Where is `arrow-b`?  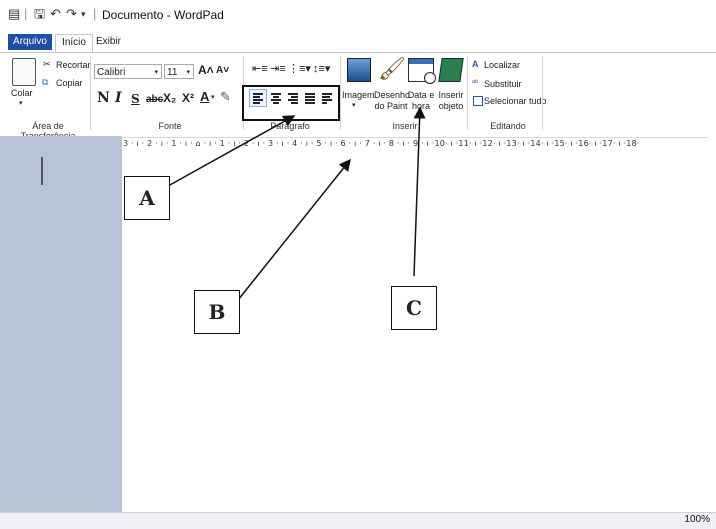
arrow-b is located at coordinates (294, 229).